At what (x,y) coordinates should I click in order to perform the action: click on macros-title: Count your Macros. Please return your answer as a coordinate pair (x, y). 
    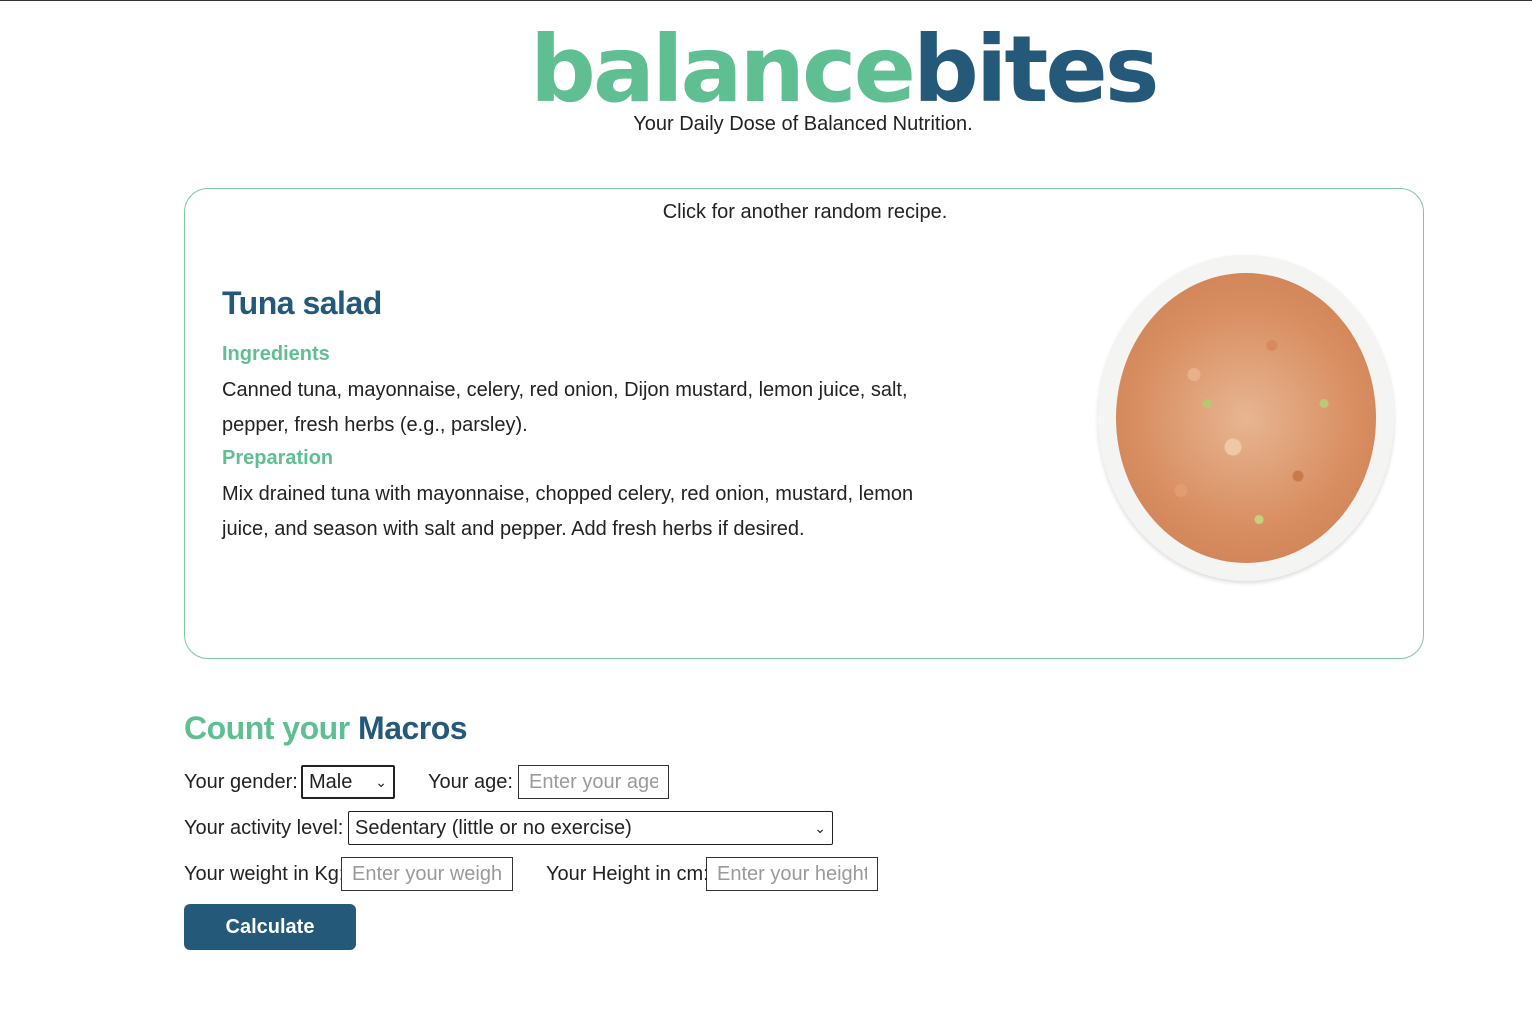
    Looking at the image, I should click on (326, 728).